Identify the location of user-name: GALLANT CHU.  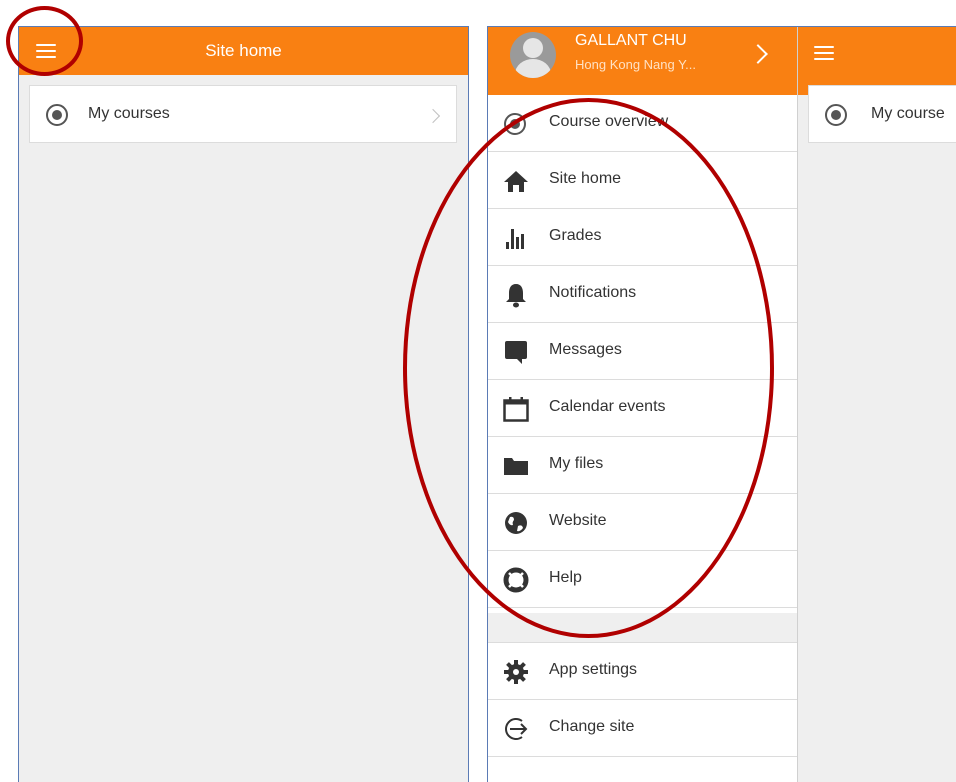
(631, 40).